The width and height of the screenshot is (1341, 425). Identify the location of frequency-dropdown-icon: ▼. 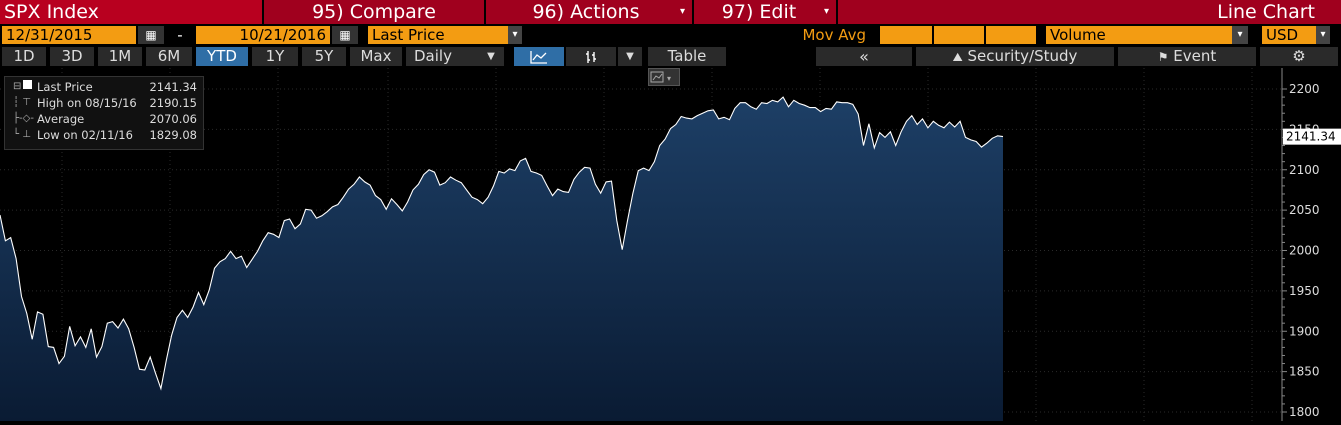
(491, 56).